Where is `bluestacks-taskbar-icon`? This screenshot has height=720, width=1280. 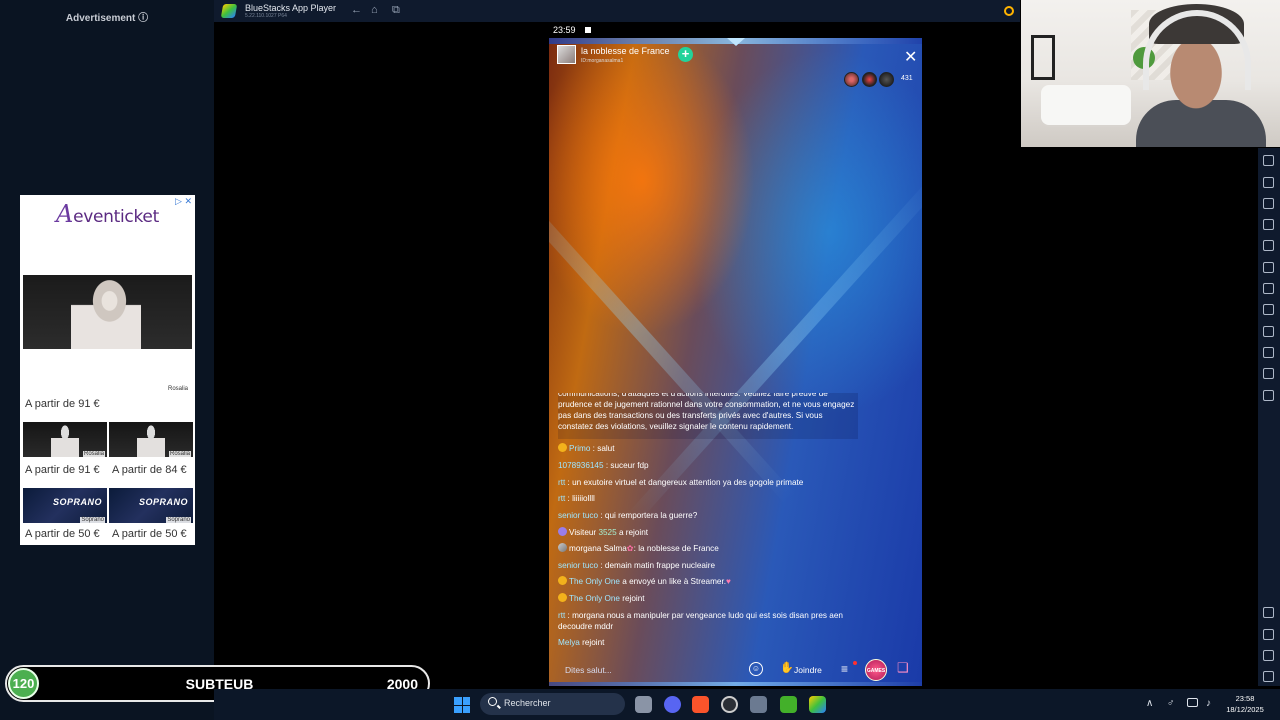 bluestacks-taskbar-icon is located at coordinates (788, 704).